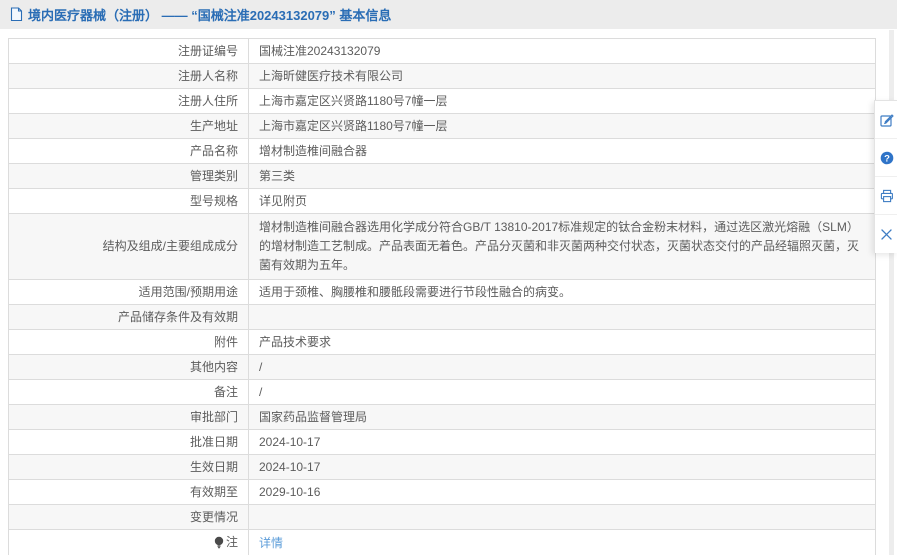  I want to click on document-icon, so click(16, 14).